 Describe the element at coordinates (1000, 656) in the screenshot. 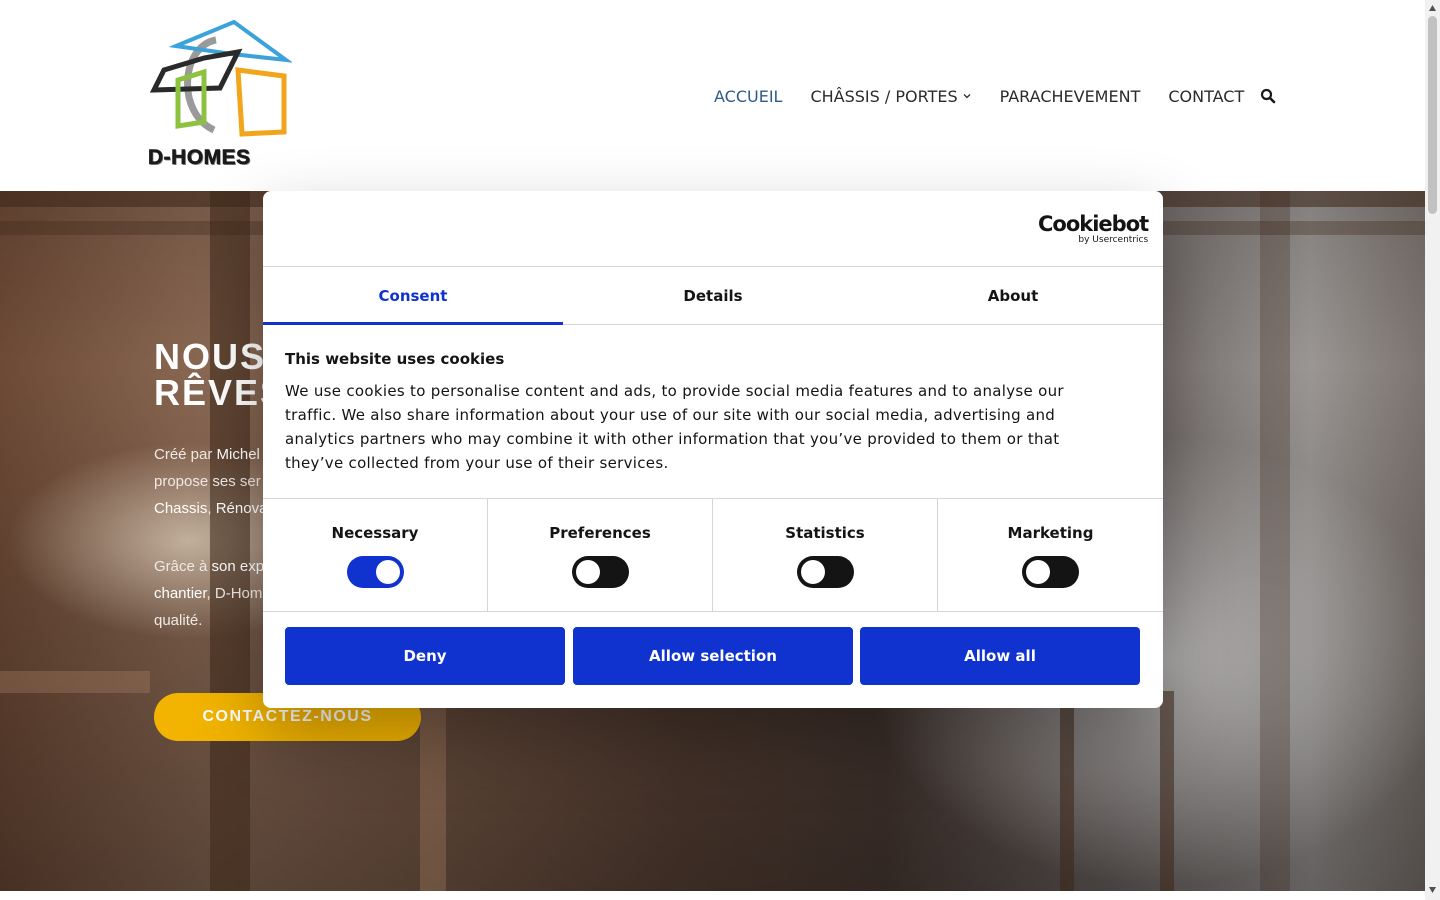

I see `allow-all-button: Allow all` at that location.